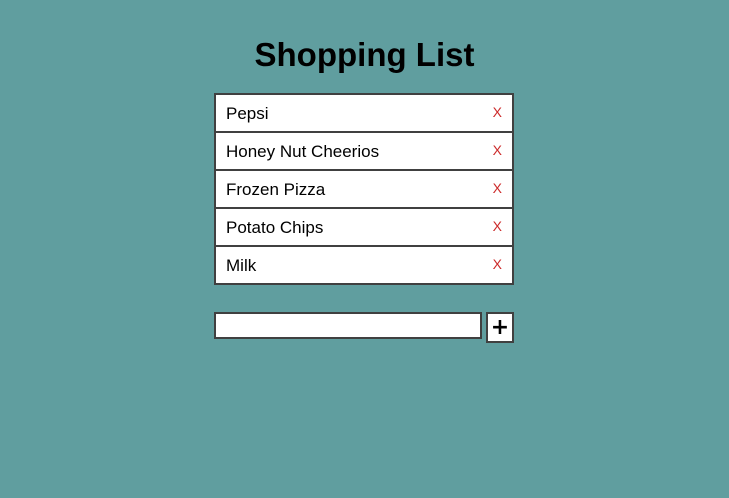  Describe the element at coordinates (348, 325) in the screenshot. I see `new-item-input` at that location.